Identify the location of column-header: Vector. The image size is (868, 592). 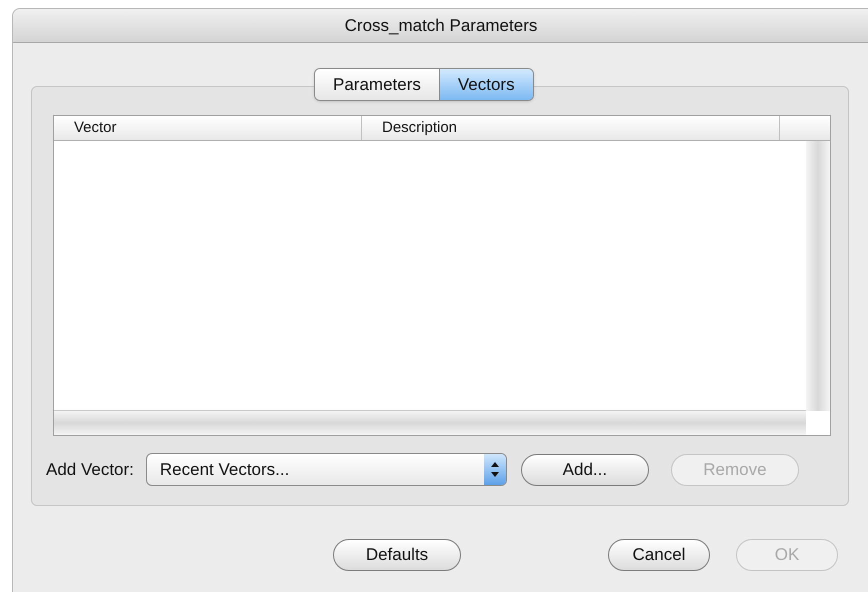
(208, 128).